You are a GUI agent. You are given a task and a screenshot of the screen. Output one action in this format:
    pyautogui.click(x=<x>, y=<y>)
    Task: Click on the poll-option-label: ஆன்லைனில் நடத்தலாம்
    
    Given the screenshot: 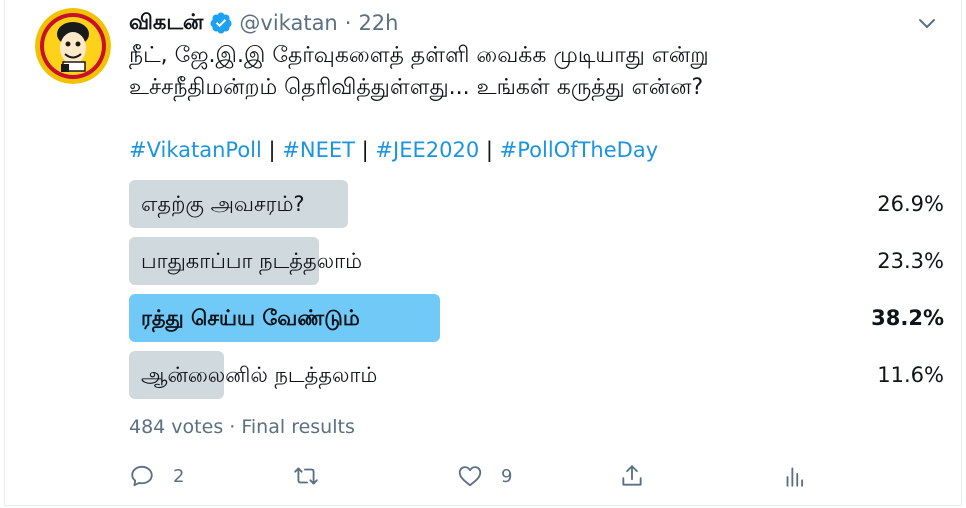 What is the action you would take?
    pyautogui.click(x=259, y=375)
    